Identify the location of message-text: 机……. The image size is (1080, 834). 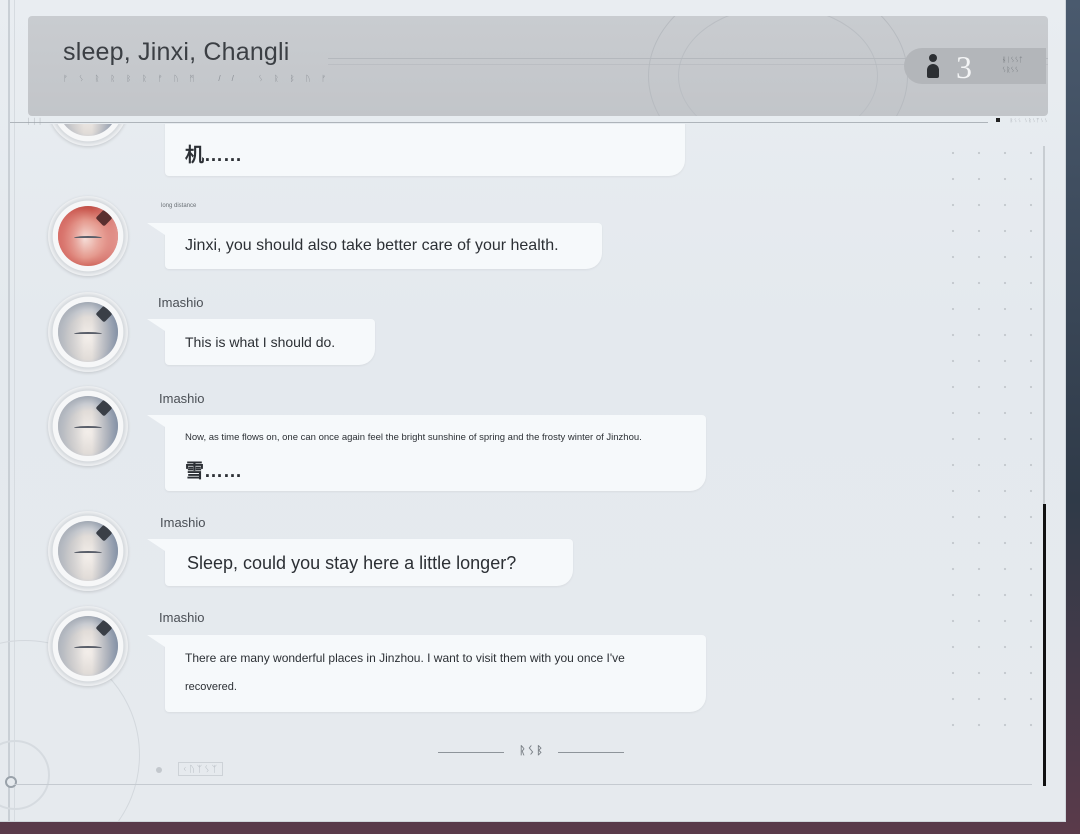
(214, 155).